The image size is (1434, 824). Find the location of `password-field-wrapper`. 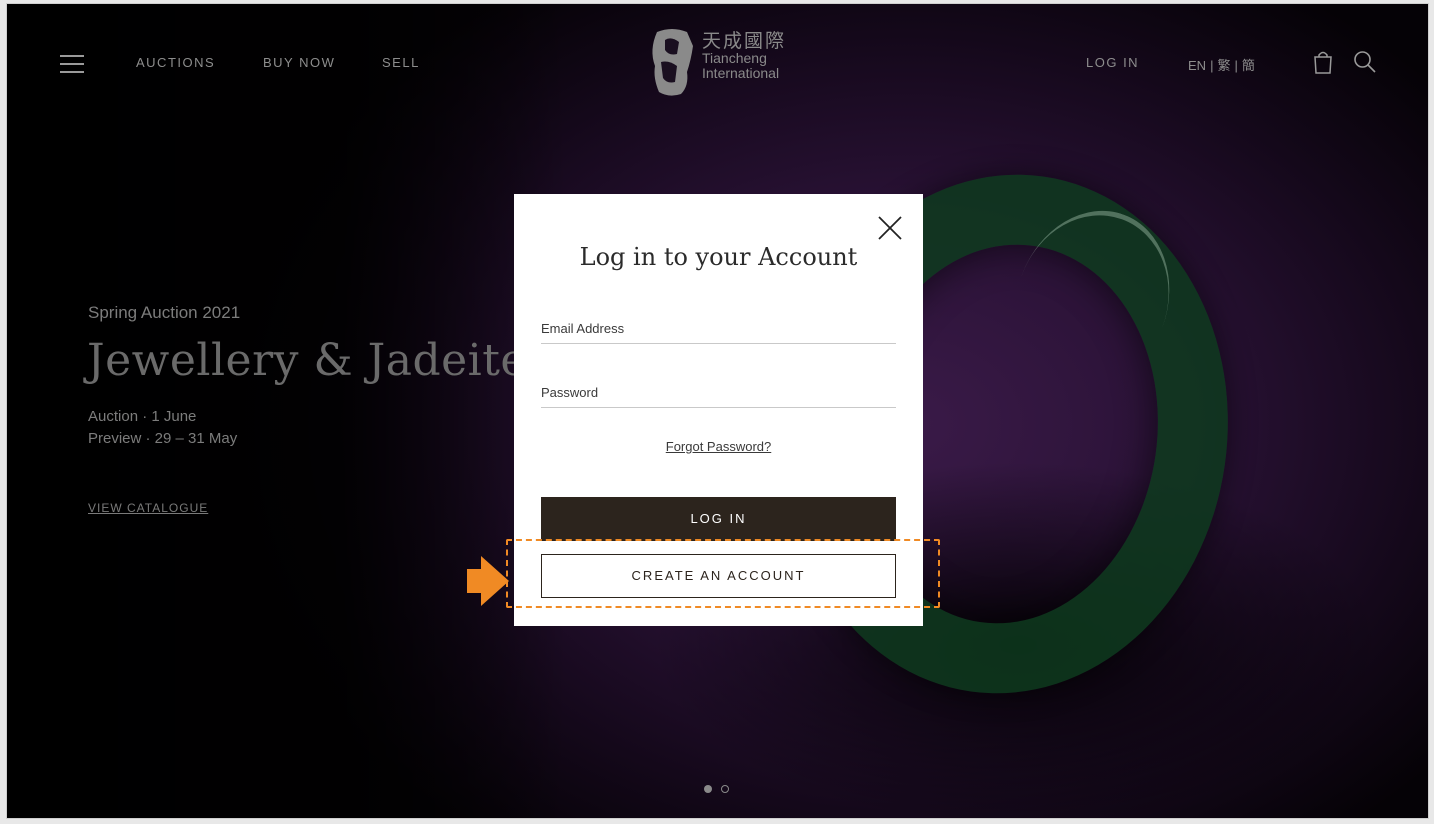

password-field-wrapper is located at coordinates (718, 393).